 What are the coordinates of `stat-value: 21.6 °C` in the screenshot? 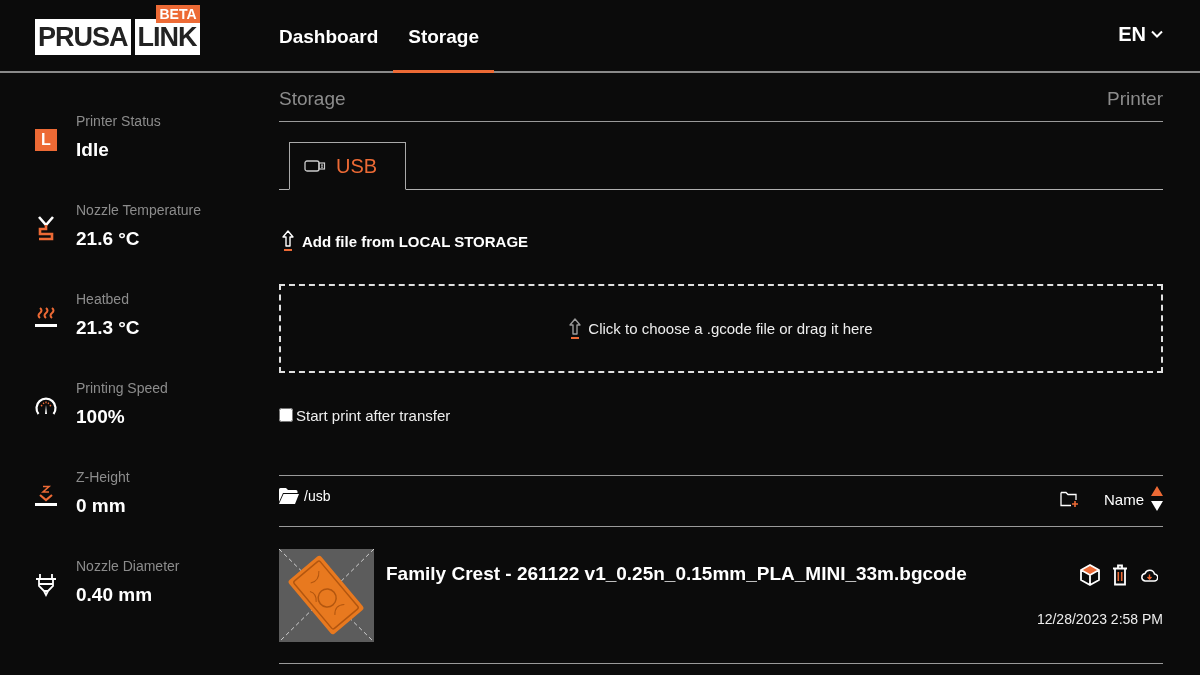 It's located at (108, 239).